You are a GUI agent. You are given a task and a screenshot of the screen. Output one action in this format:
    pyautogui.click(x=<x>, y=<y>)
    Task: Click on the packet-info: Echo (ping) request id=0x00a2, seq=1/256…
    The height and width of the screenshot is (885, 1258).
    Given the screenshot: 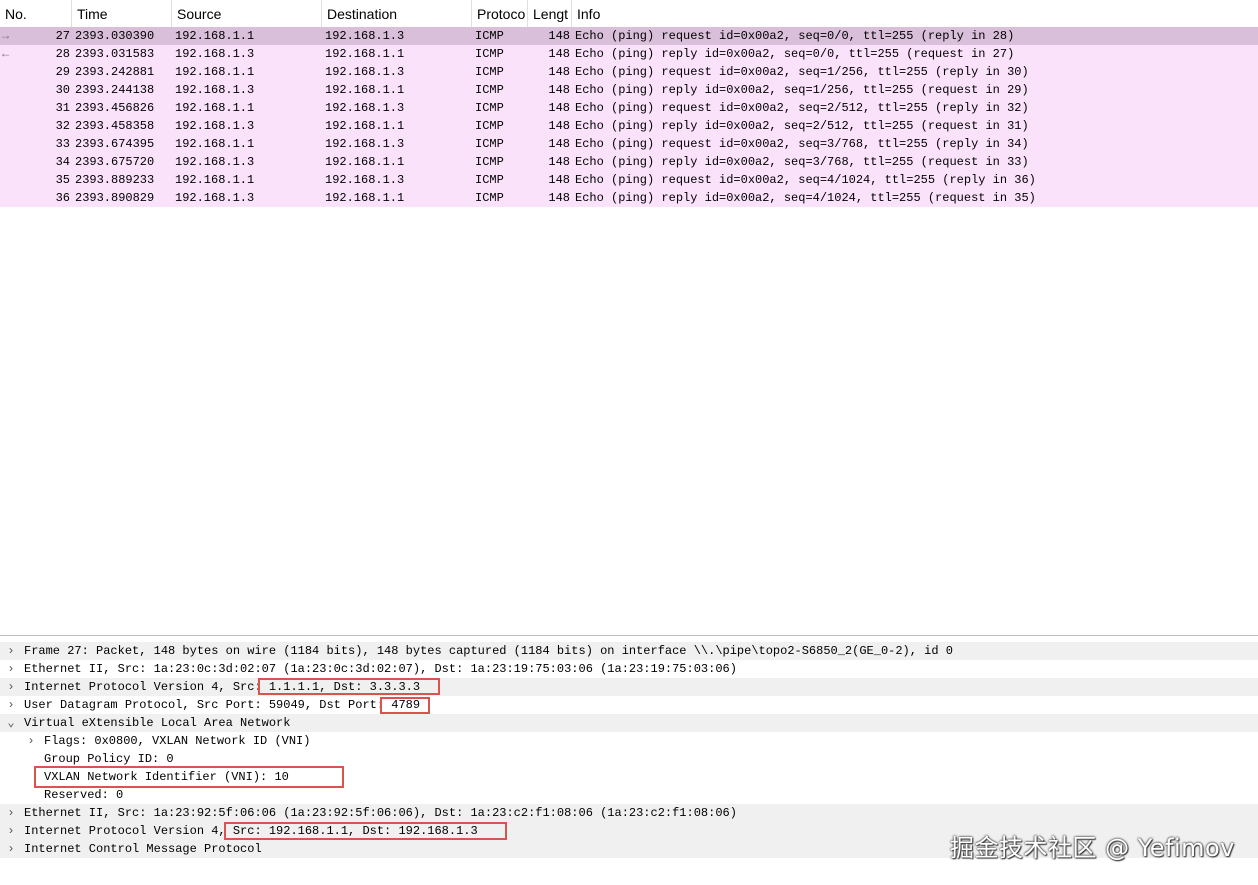 What is the action you would take?
    pyautogui.click(x=802, y=72)
    